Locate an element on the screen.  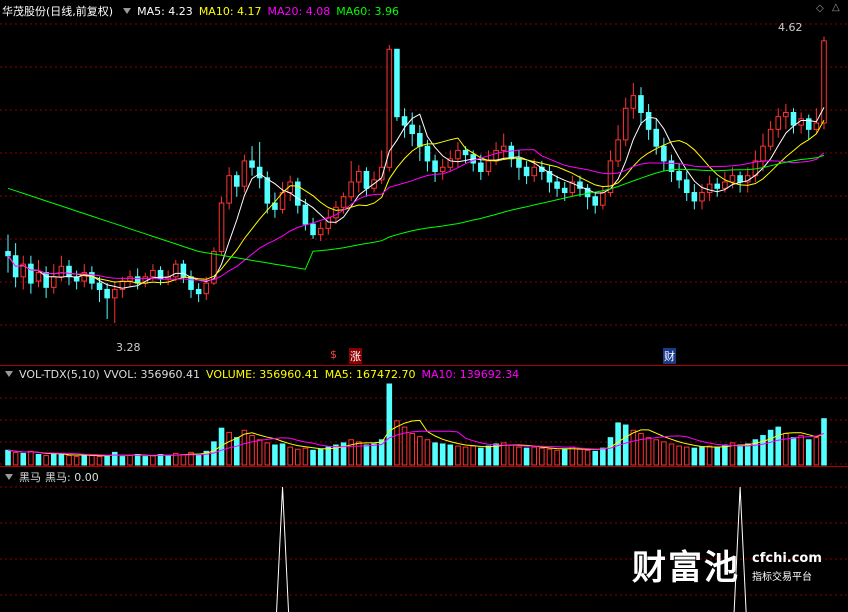
watermark-domain: cfchi.com is located at coordinates (787, 558).